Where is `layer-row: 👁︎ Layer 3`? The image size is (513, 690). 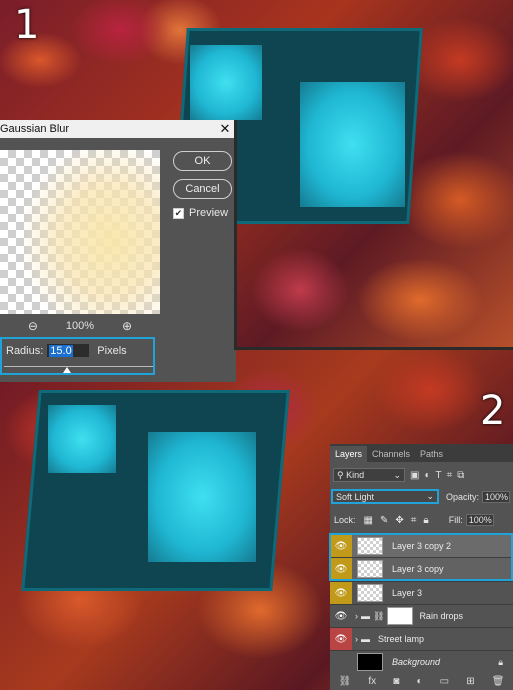 layer-row: 👁︎ Layer 3 is located at coordinates (421, 592).